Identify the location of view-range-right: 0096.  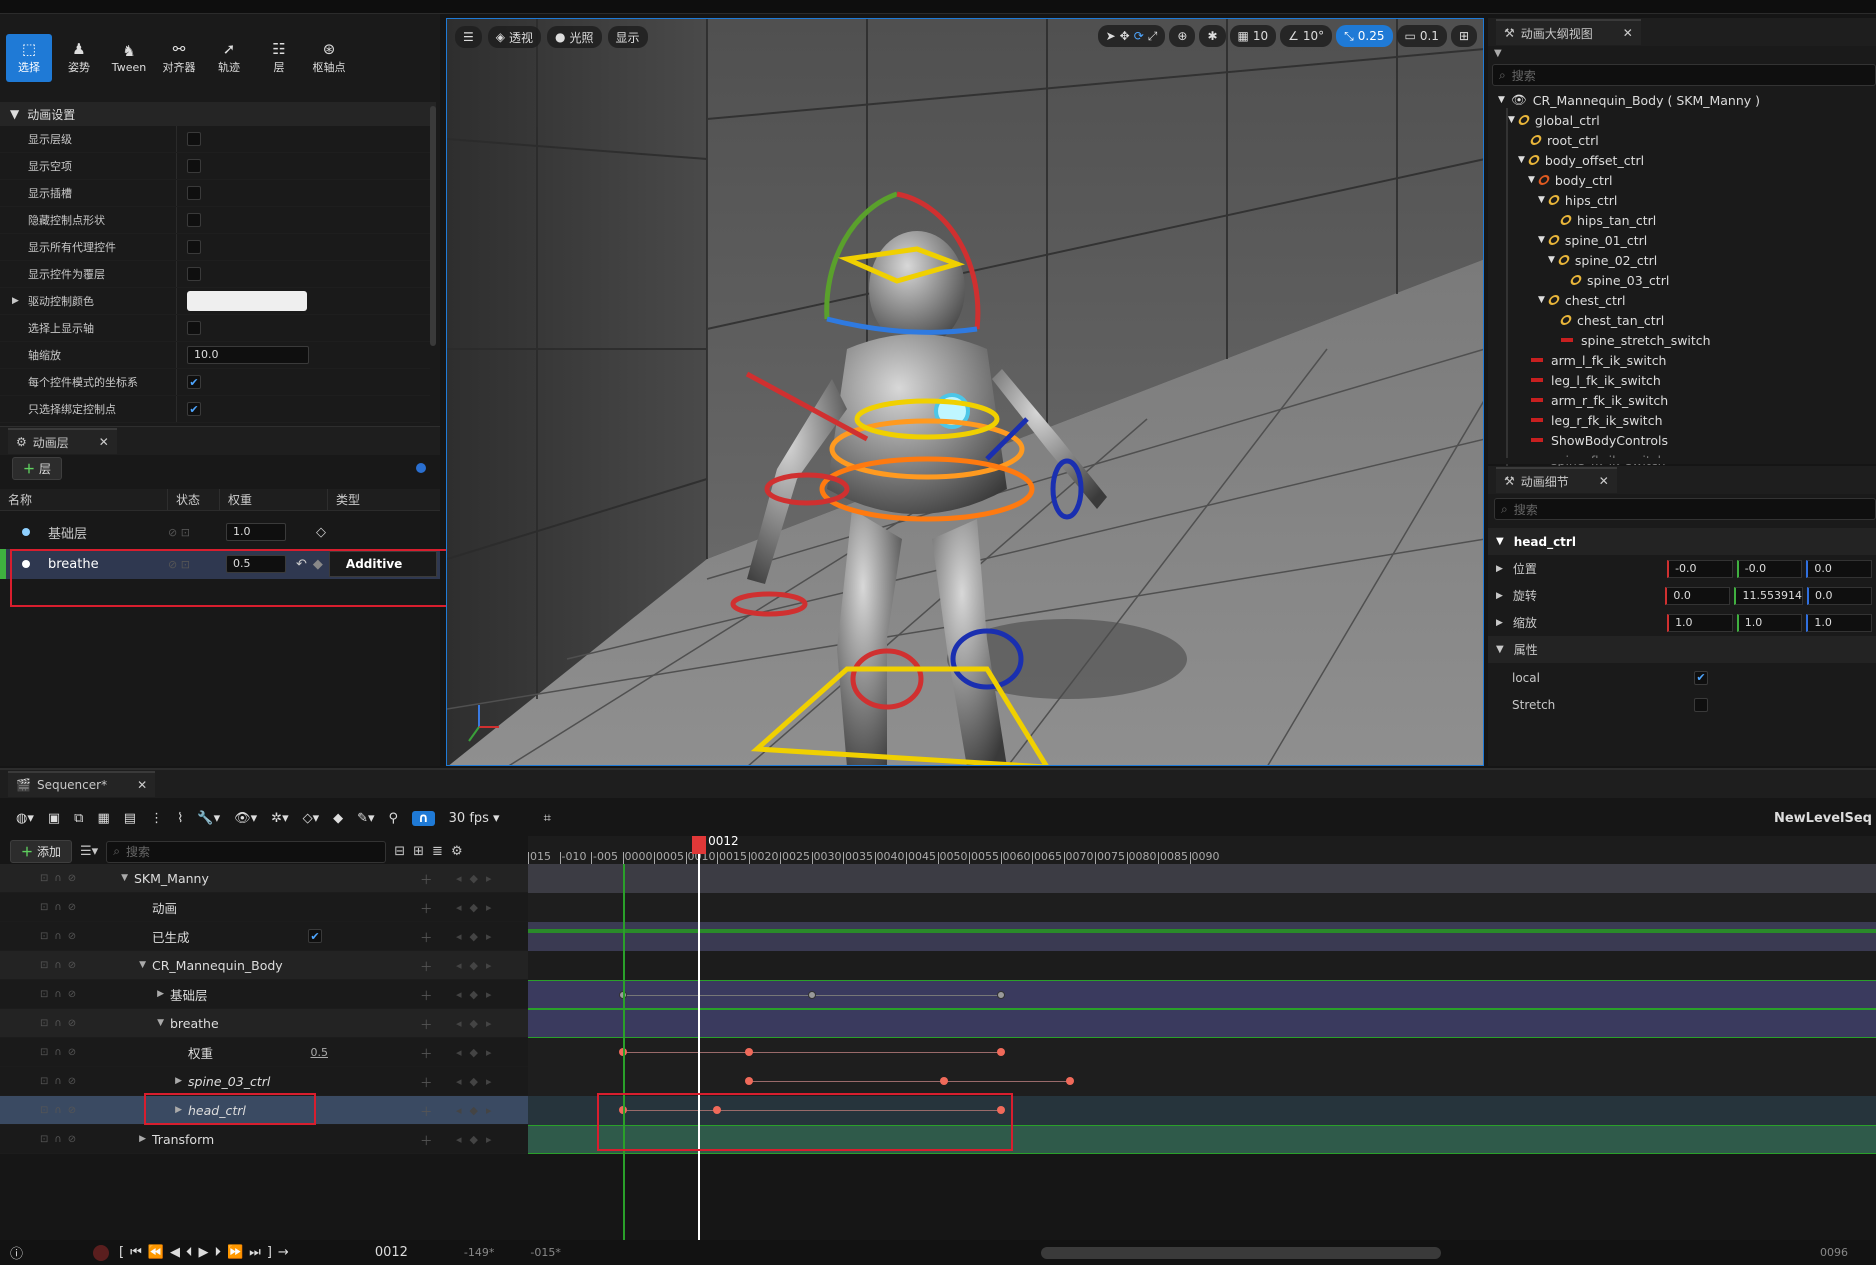
(1834, 1252).